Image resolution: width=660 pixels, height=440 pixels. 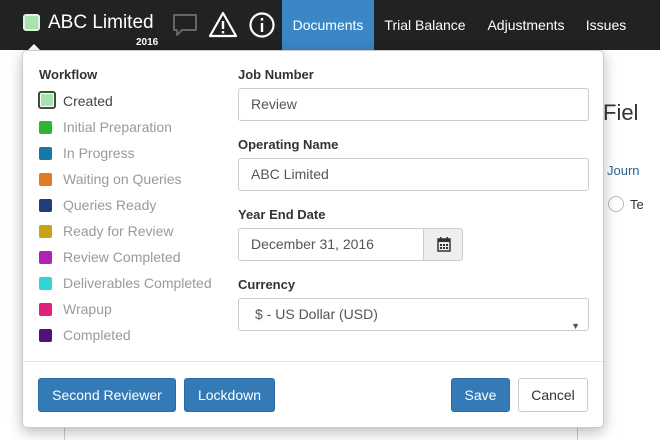 I want to click on workflow-item-queries-ready: Queries Ready, so click(x=134, y=206).